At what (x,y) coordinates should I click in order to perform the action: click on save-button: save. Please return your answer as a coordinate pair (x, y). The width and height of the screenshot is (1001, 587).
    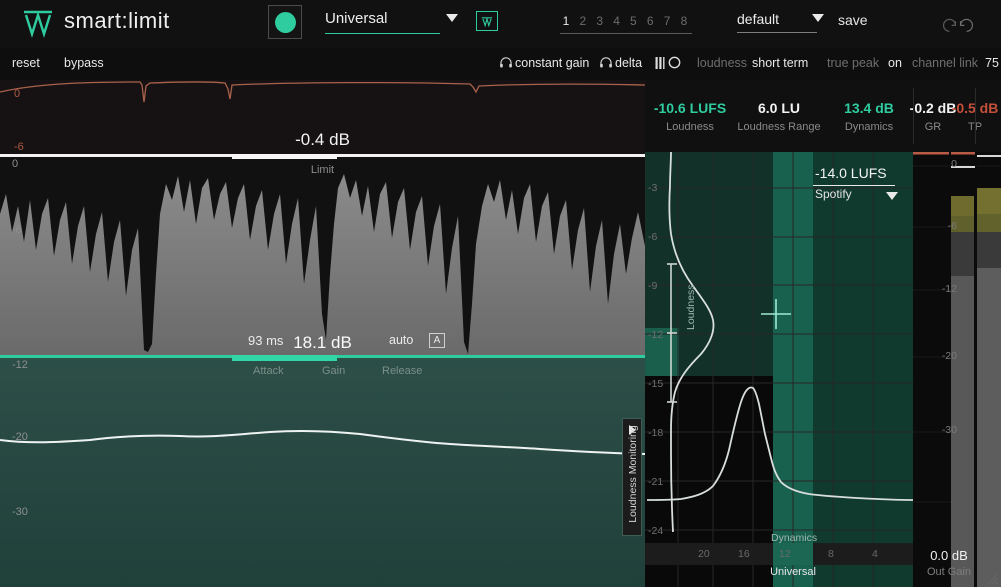
    Looking at the image, I should click on (853, 20).